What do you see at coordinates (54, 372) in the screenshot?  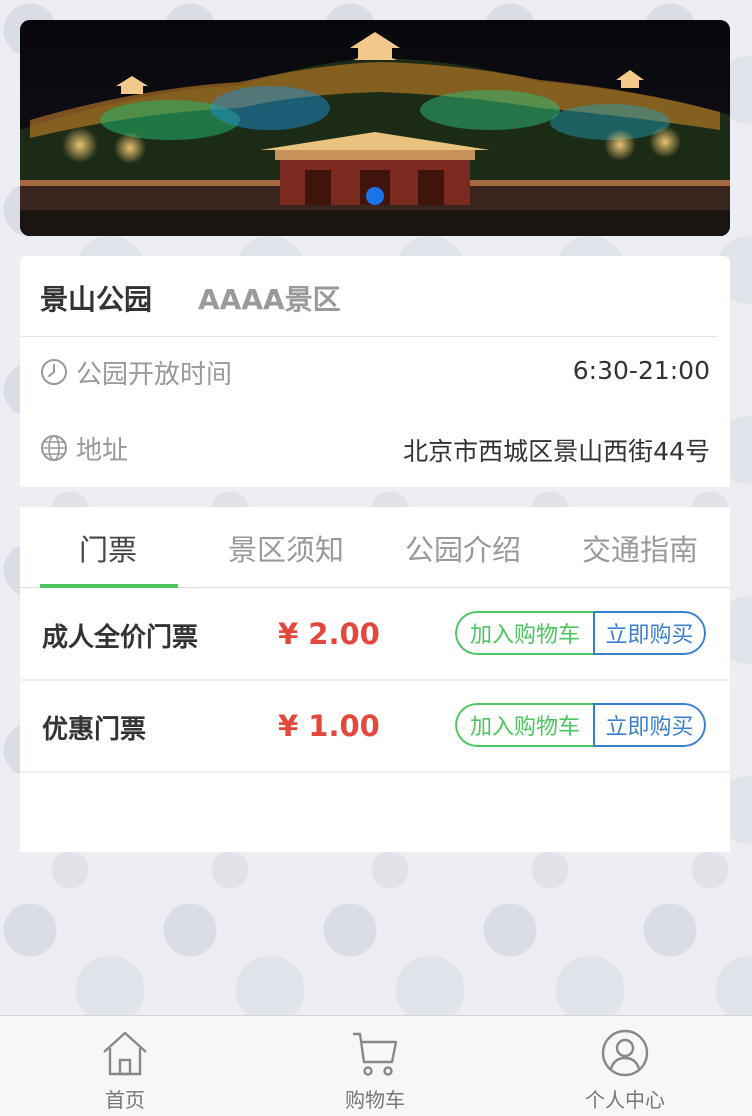 I see `clock-icon` at bounding box center [54, 372].